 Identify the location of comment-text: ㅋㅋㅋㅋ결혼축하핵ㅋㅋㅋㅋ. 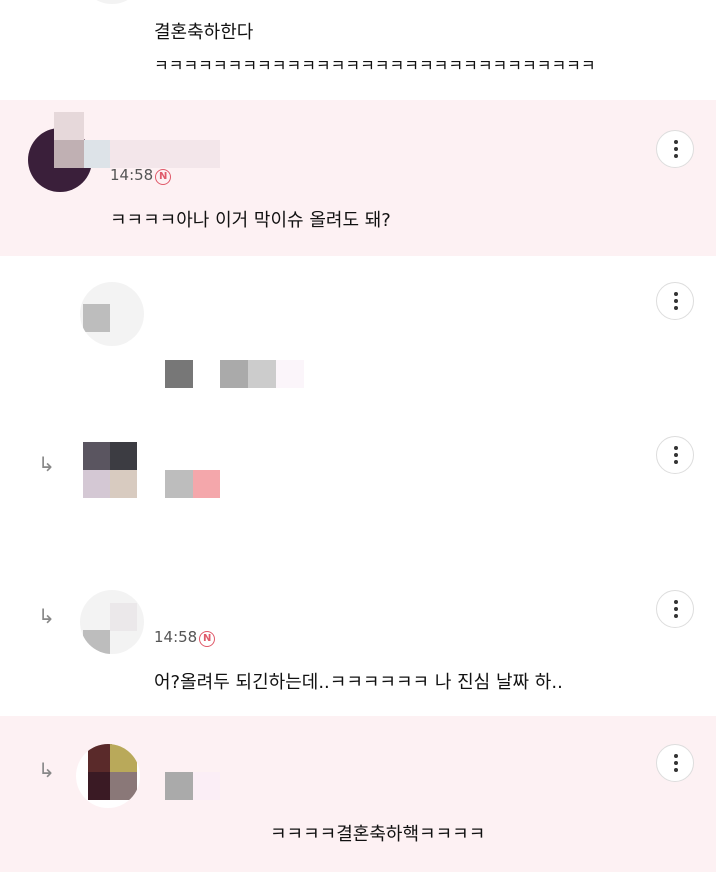
(378, 834).